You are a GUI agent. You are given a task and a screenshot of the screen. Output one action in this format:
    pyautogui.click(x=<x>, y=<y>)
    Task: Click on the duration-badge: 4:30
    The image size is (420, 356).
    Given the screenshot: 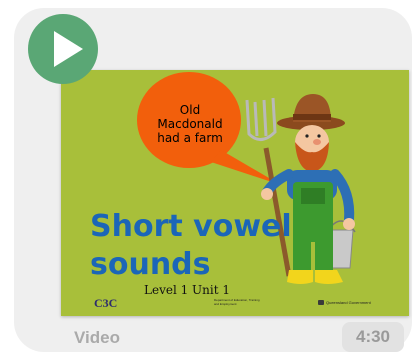 What is the action you would take?
    pyautogui.click(x=373, y=337)
    